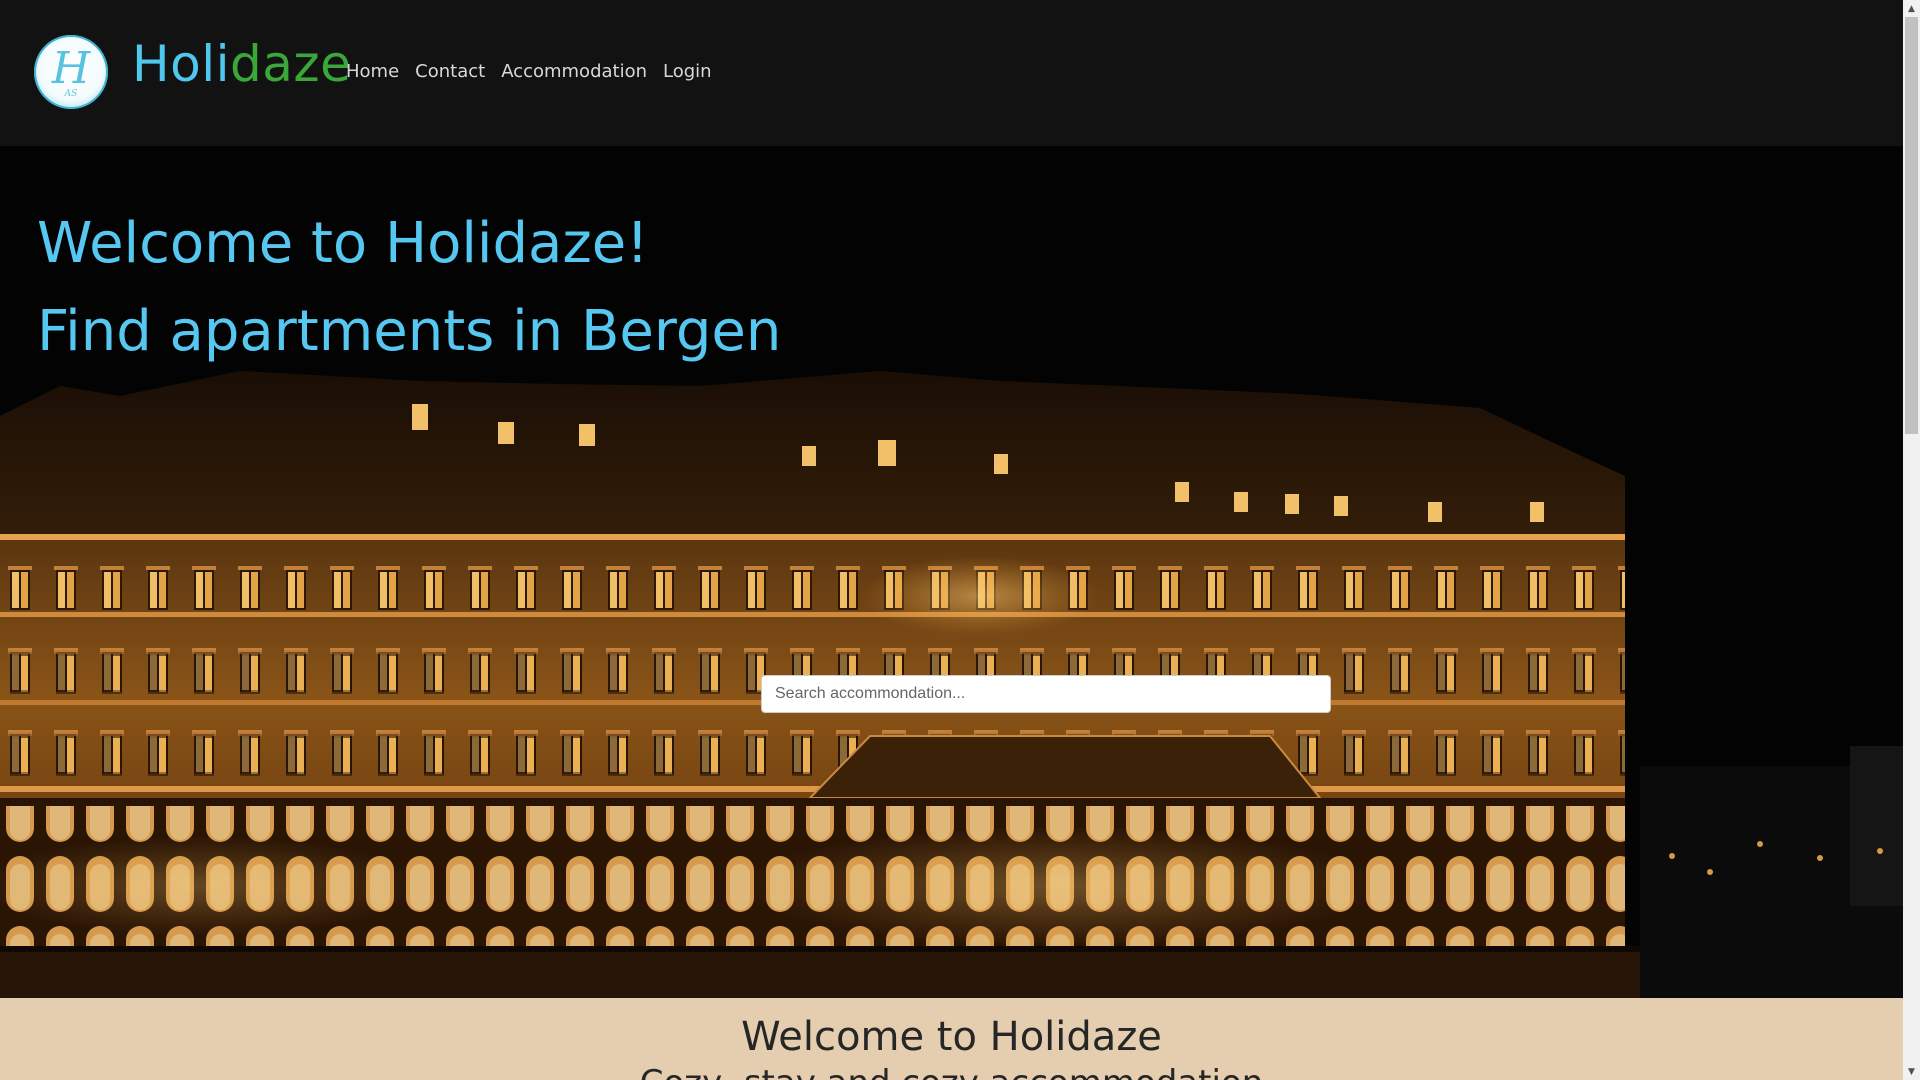  I want to click on intro-subheading: Cozy, stay and cozy accommodation, so click(951, 1071).